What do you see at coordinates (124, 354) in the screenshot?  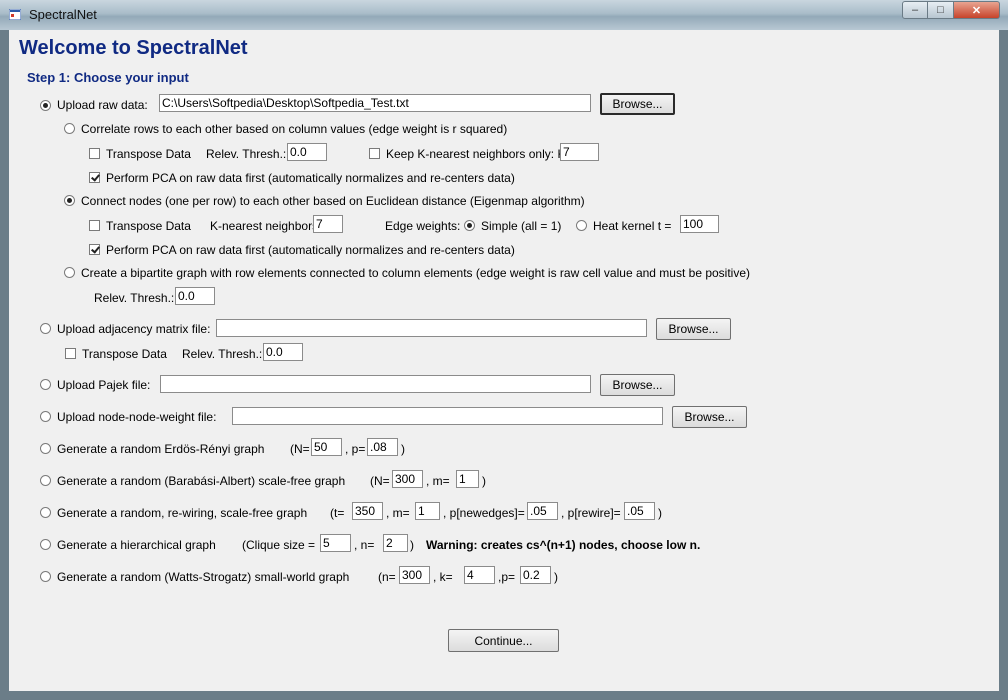 I see `adjacency-transpose-label: Transpose Data` at bounding box center [124, 354].